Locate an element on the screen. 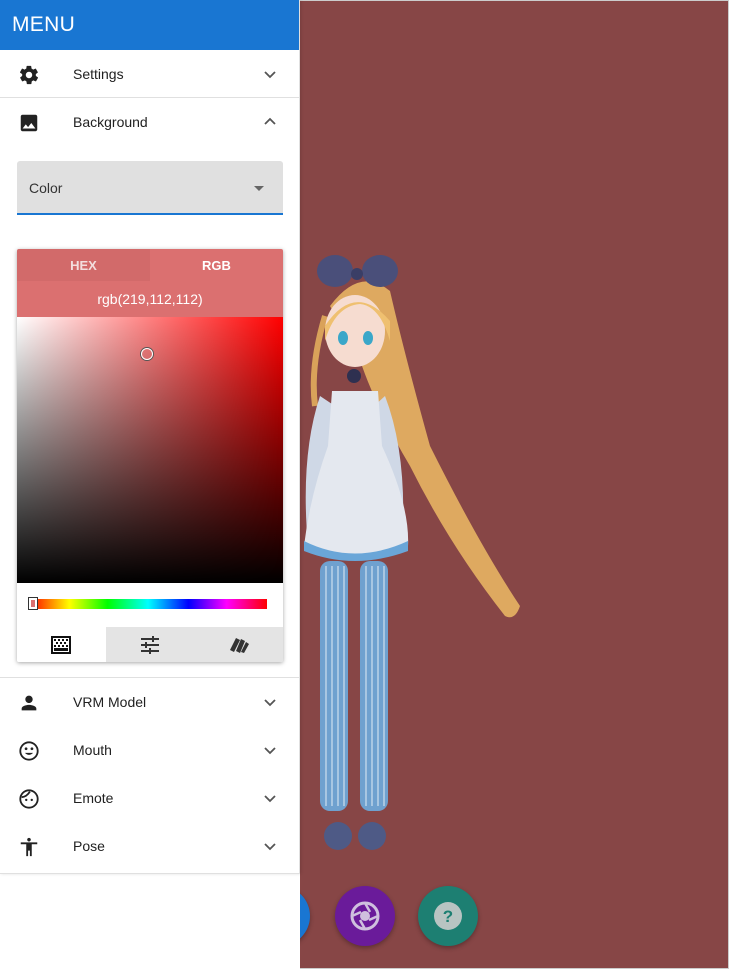 The height and width of the screenshot is (969, 729). accordion-background: Background is located at coordinates (149, 122).